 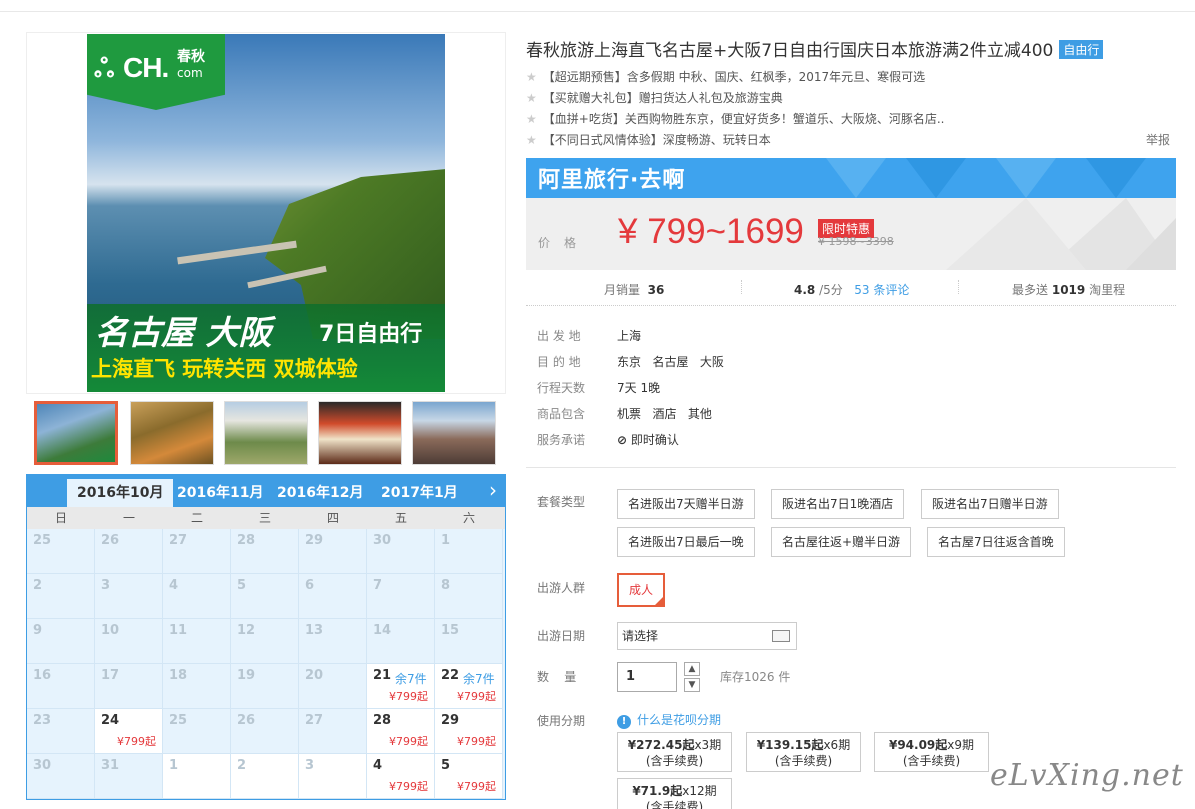 I want to click on package-option: 名古屋7日往返含首晚, so click(x=996, y=542).